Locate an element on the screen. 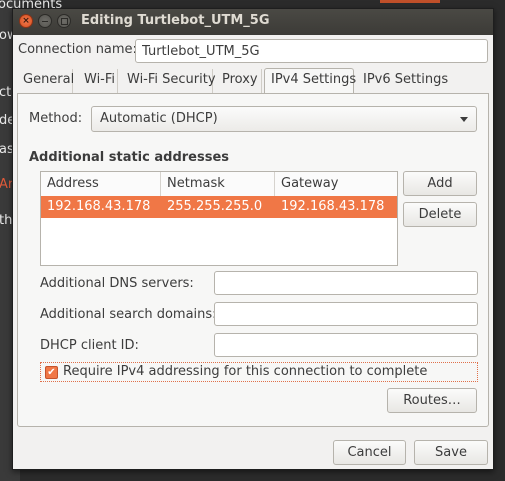 The width and height of the screenshot is (505, 481). background-accent is located at coordinates (410, 1).